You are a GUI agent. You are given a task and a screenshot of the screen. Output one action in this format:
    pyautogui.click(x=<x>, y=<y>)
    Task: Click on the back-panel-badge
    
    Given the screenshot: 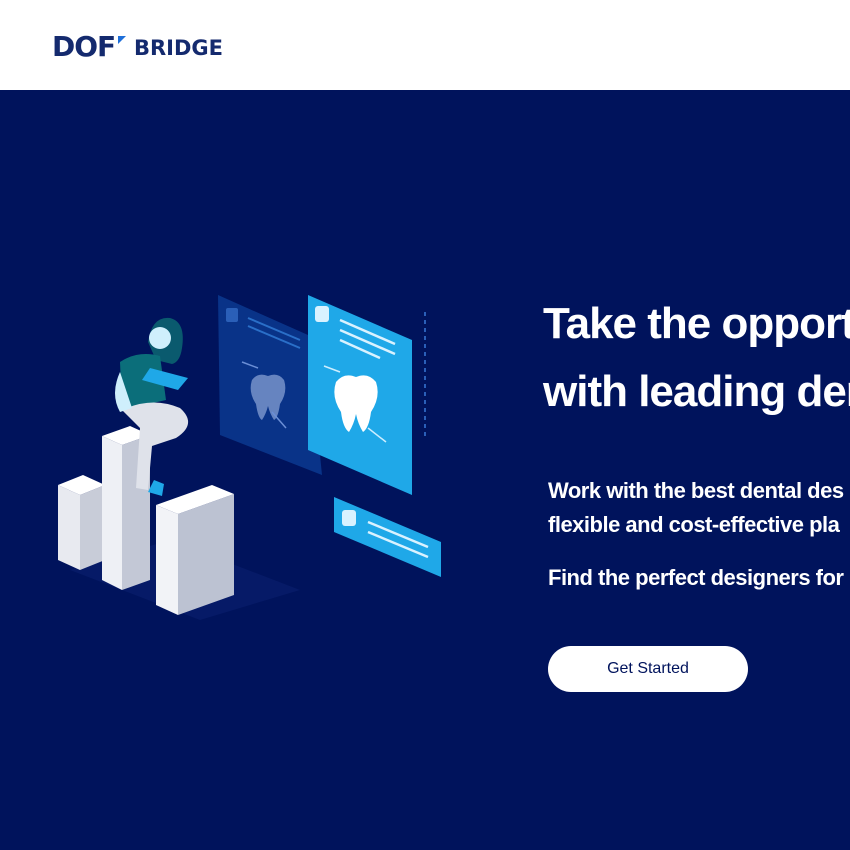 What is the action you would take?
    pyautogui.click(x=232, y=315)
    